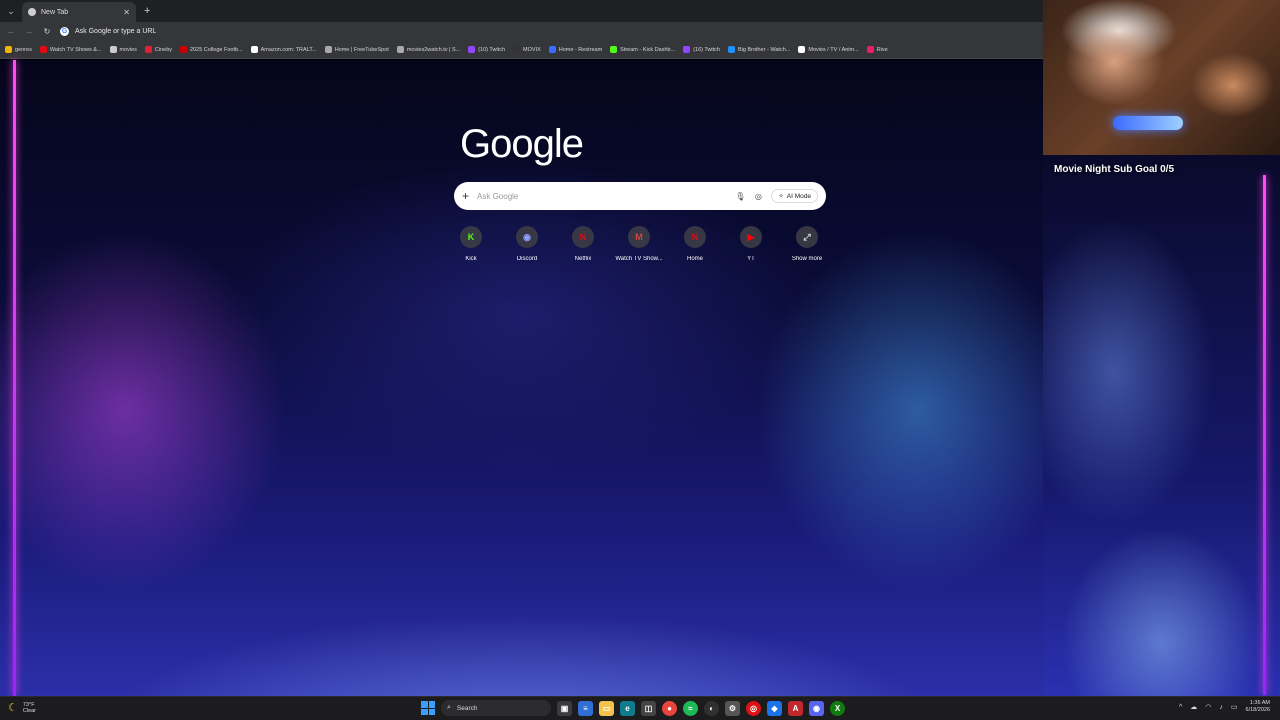 The height and width of the screenshot is (720, 1280). Describe the element at coordinates (701, 49) in the screenshot. I see `bookmark-item: (16) Twitch` at that location.